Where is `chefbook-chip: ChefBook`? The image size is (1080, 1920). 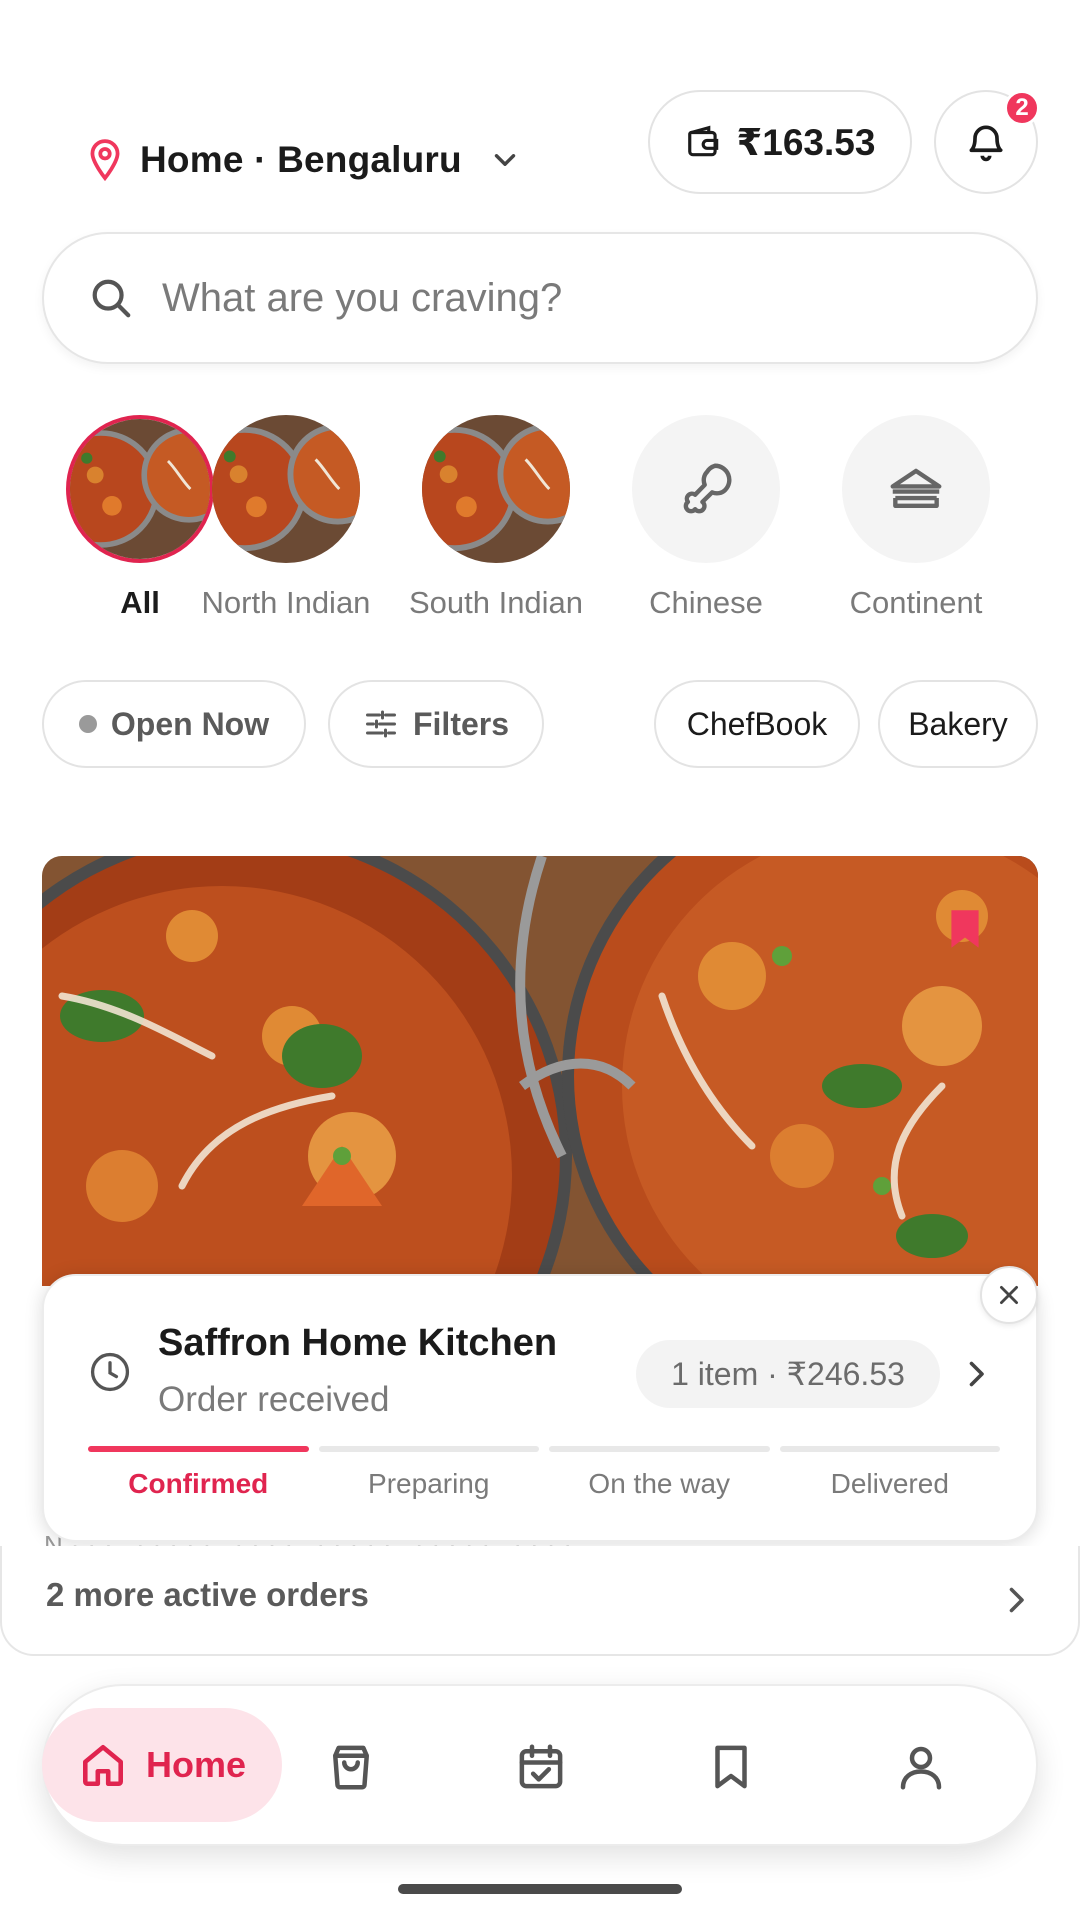 chefbook-chip: ChefBook is located at coordinates (757, 724).